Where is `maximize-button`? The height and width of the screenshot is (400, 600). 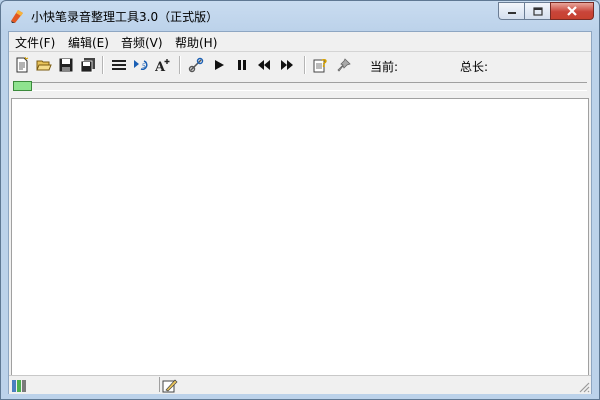
maximize-button is located at coordinates (537, 11).